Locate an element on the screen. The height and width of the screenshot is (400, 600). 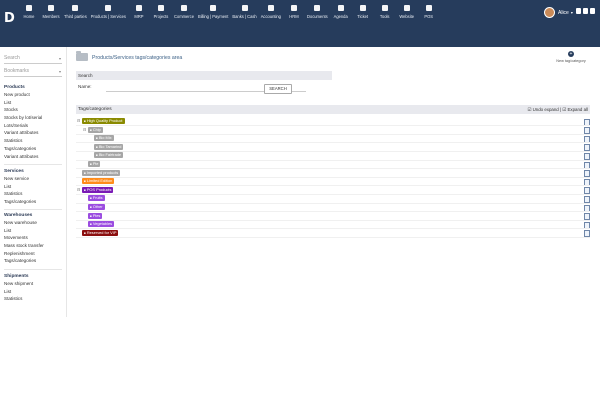
menu-item: Billing | Payment is located at coordinates (213, 12).